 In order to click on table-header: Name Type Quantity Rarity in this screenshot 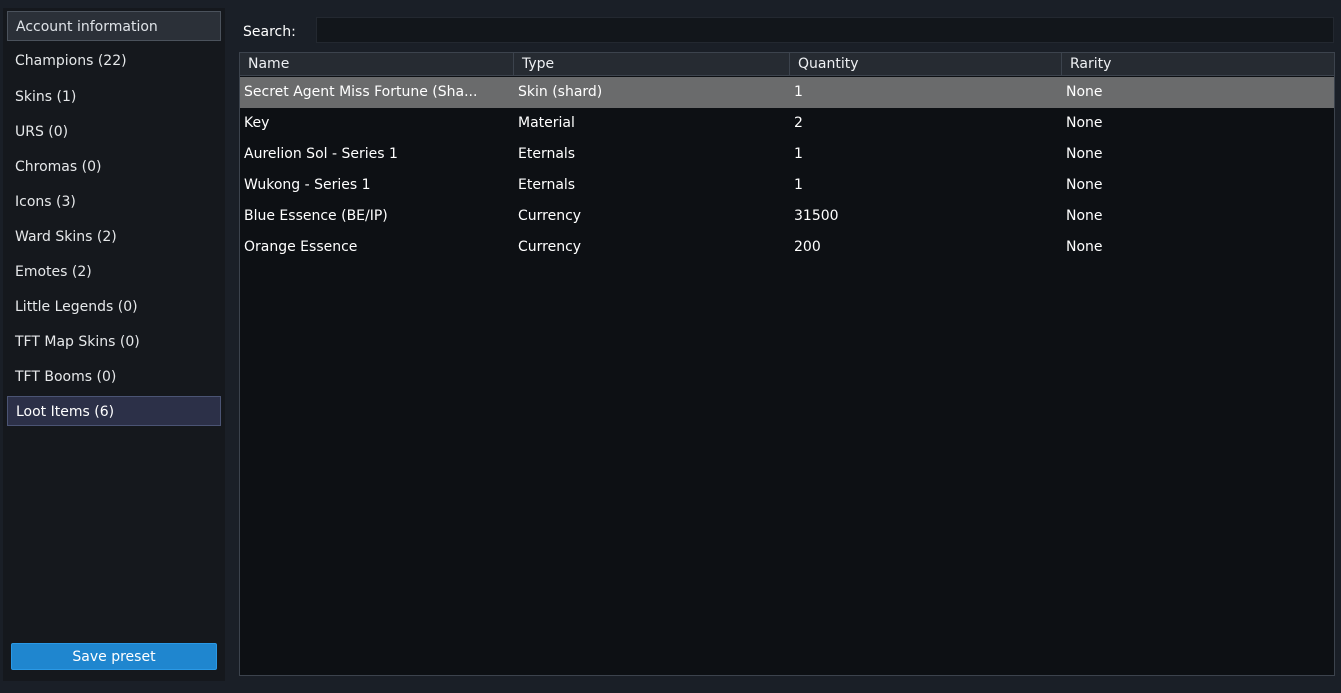, I will do `click(787, 64)`.